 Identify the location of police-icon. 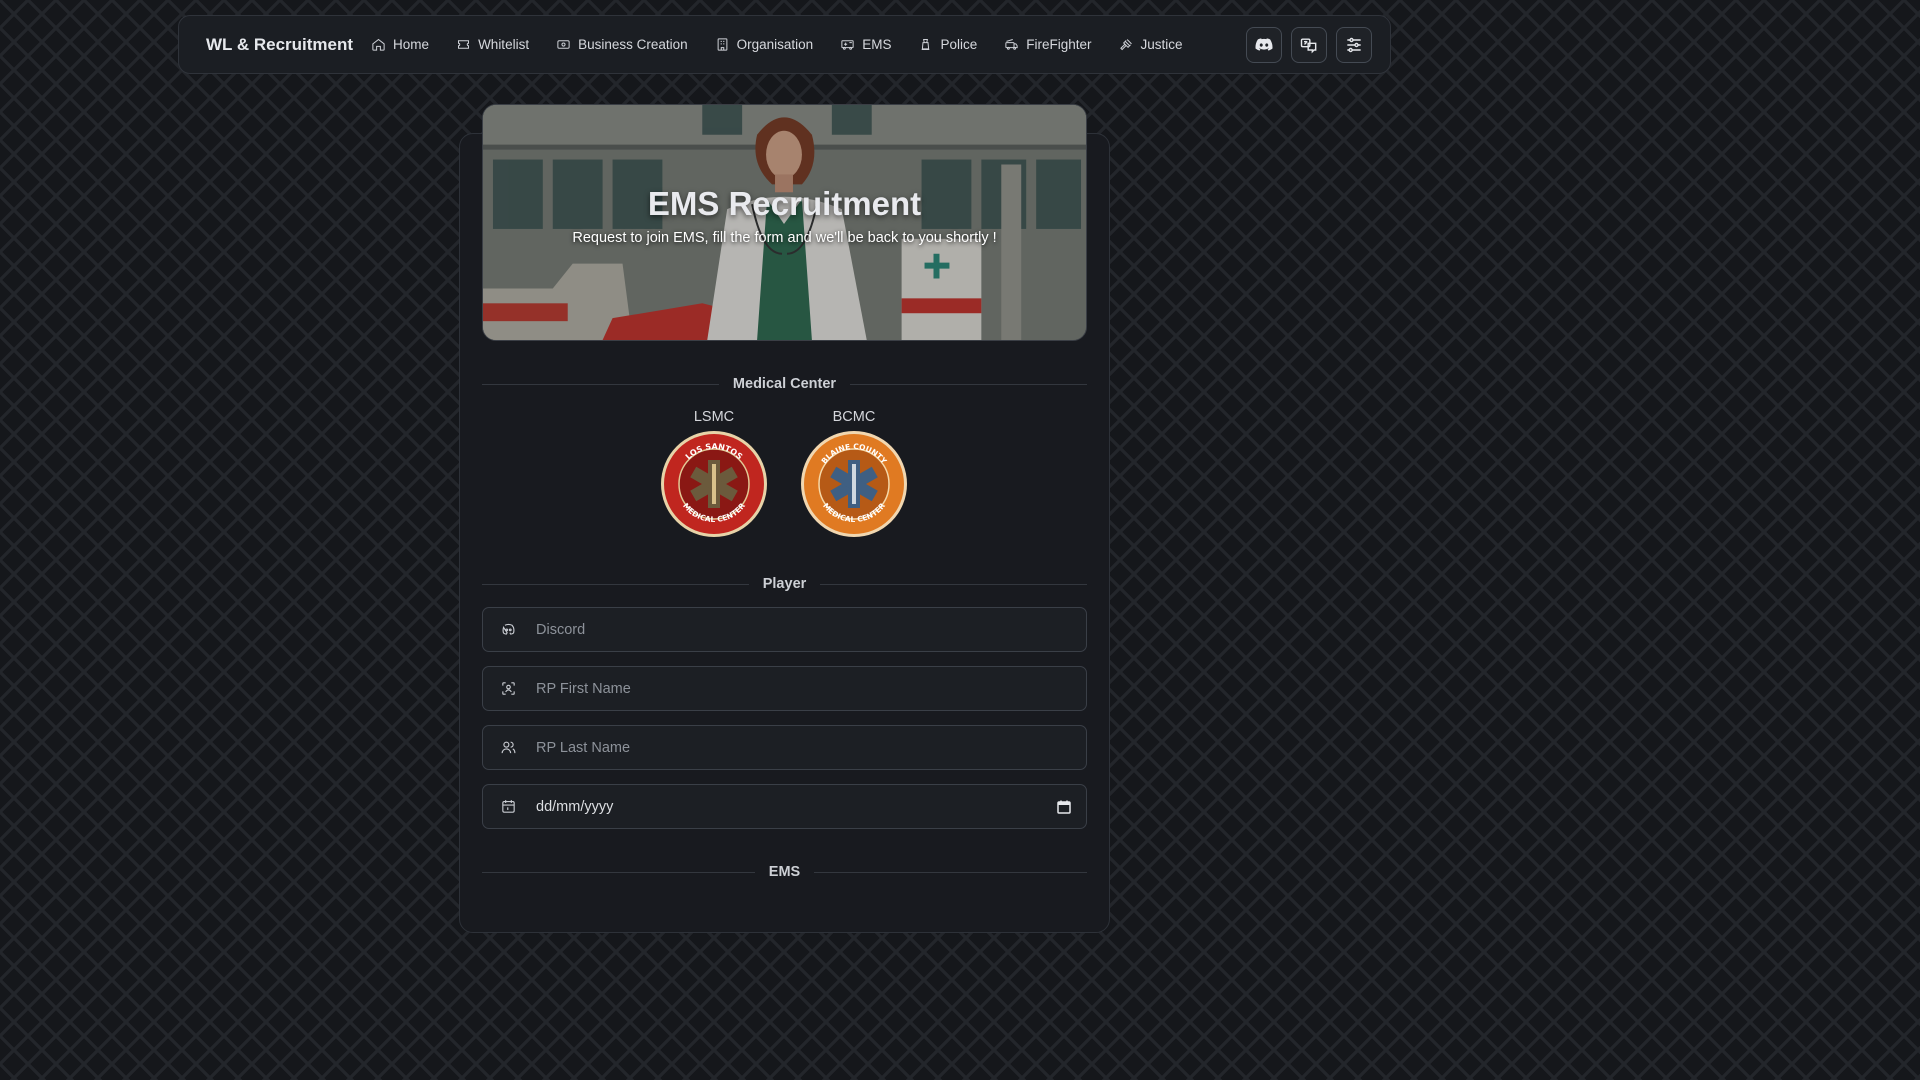
(926, 44).